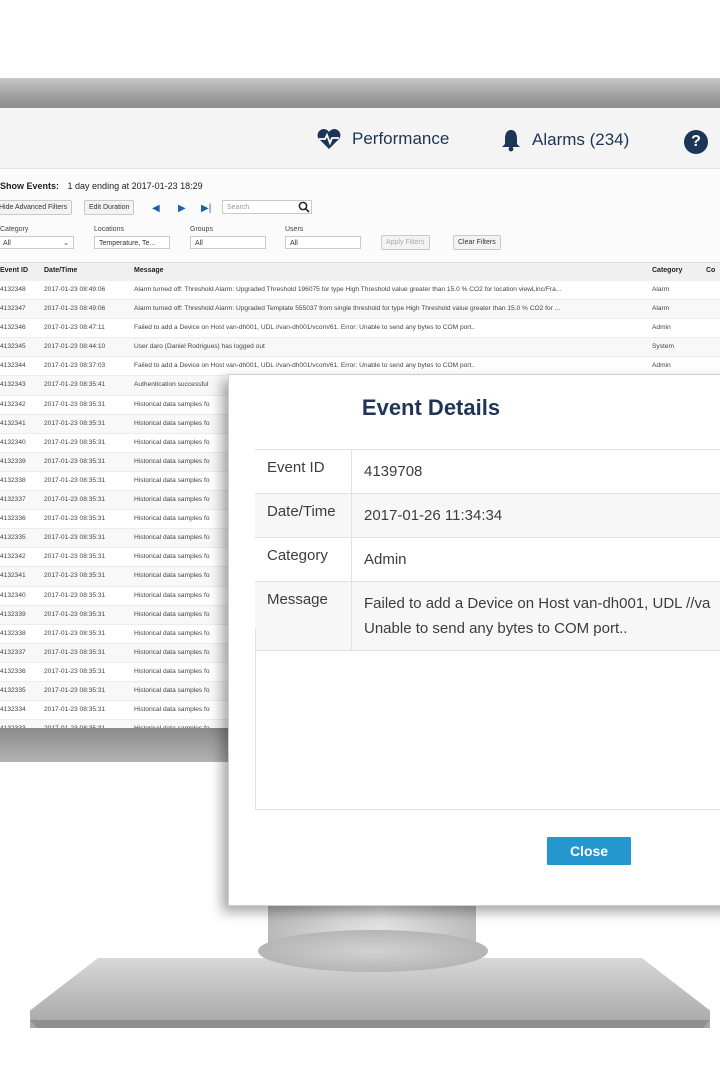  Describe the element at coordinates (329, 139) in the screenshot. I see `heart-pulse-icon` at that location.